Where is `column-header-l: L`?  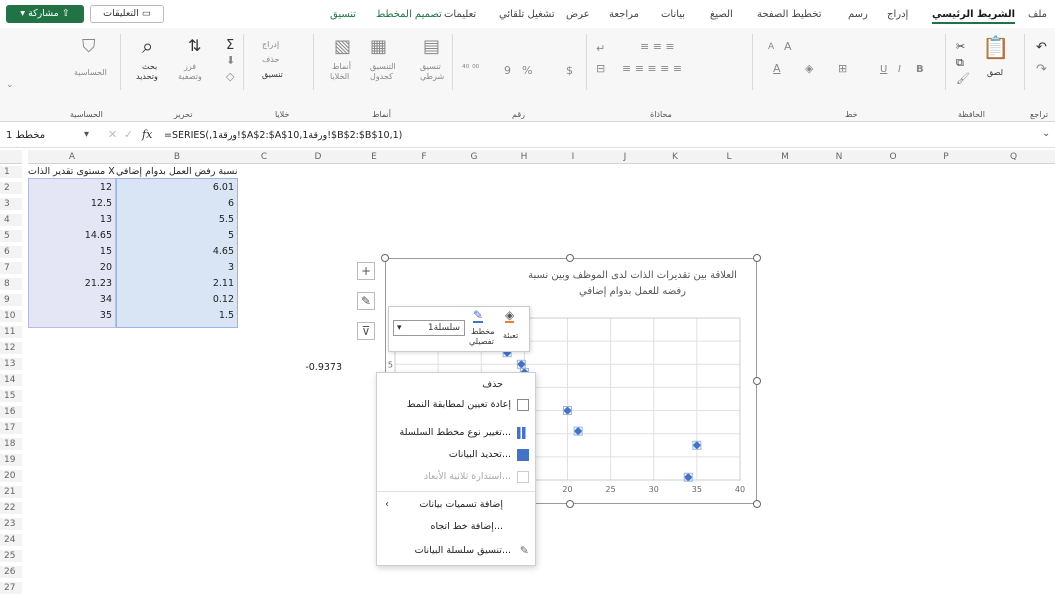 column-header-l: L is located at coordinates (729, 157).